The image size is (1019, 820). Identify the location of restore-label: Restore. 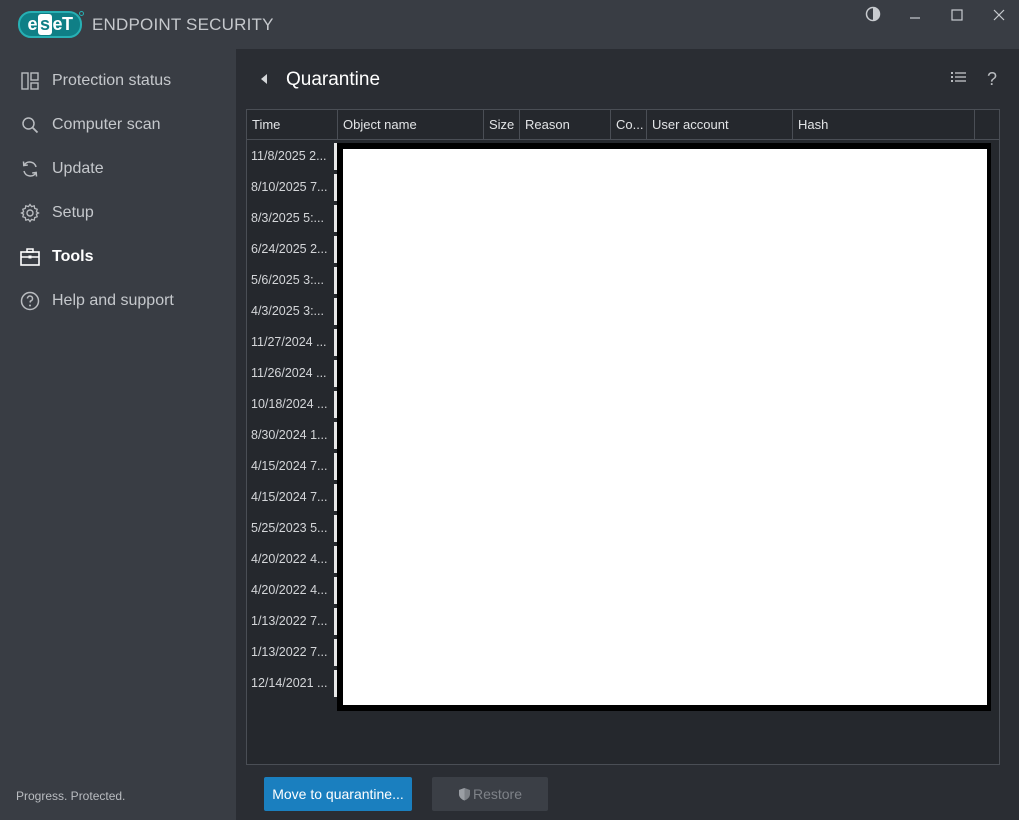
(497, 794).